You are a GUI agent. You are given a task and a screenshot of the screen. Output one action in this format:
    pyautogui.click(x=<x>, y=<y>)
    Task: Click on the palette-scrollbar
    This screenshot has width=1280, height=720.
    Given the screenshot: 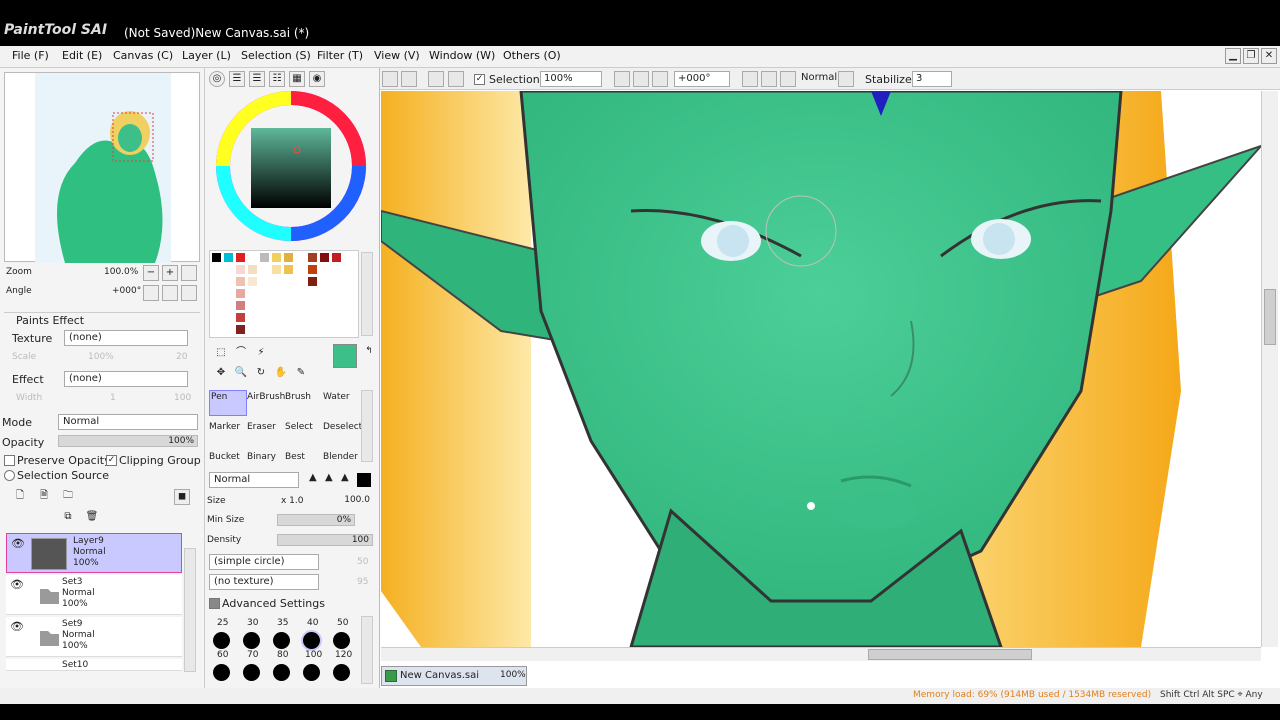 What is the action you would take?
    pyautogui.click(x=367, y=294)
    